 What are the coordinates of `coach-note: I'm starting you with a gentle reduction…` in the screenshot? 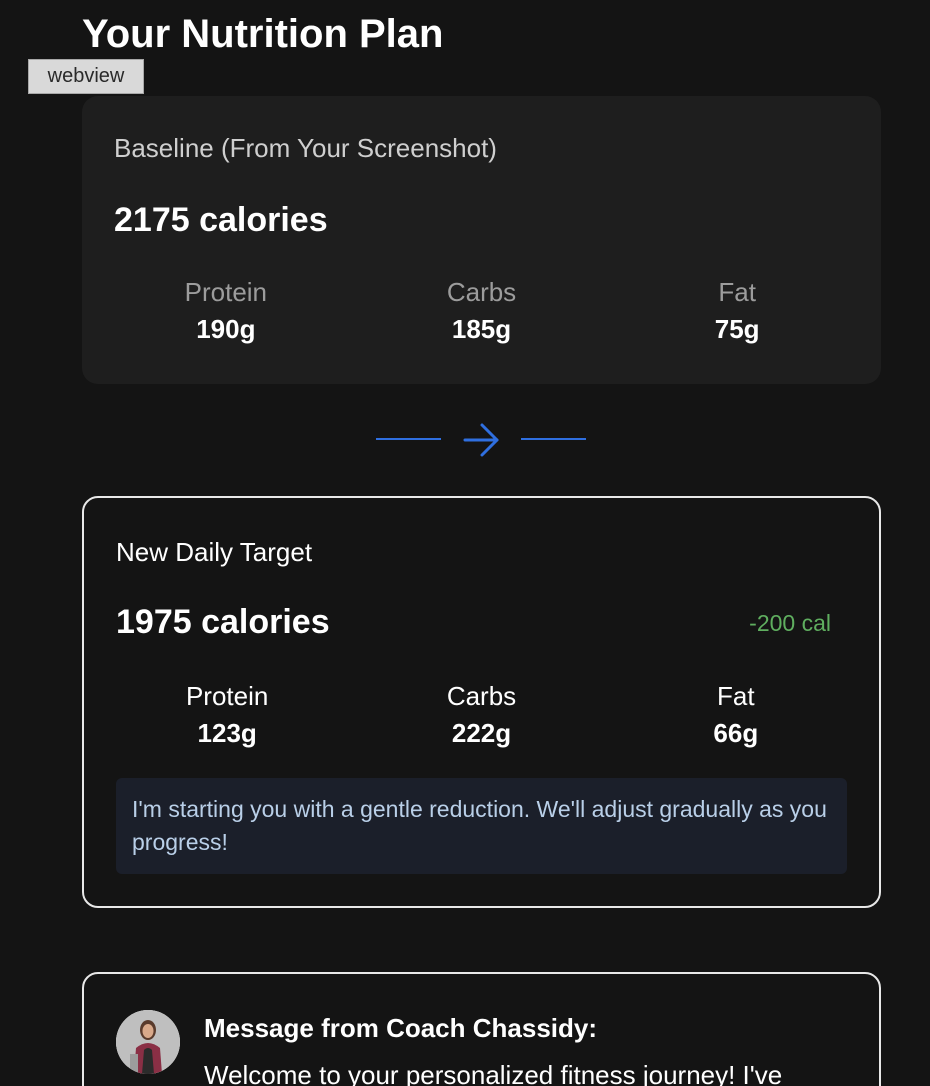 It's located at (481, 826).